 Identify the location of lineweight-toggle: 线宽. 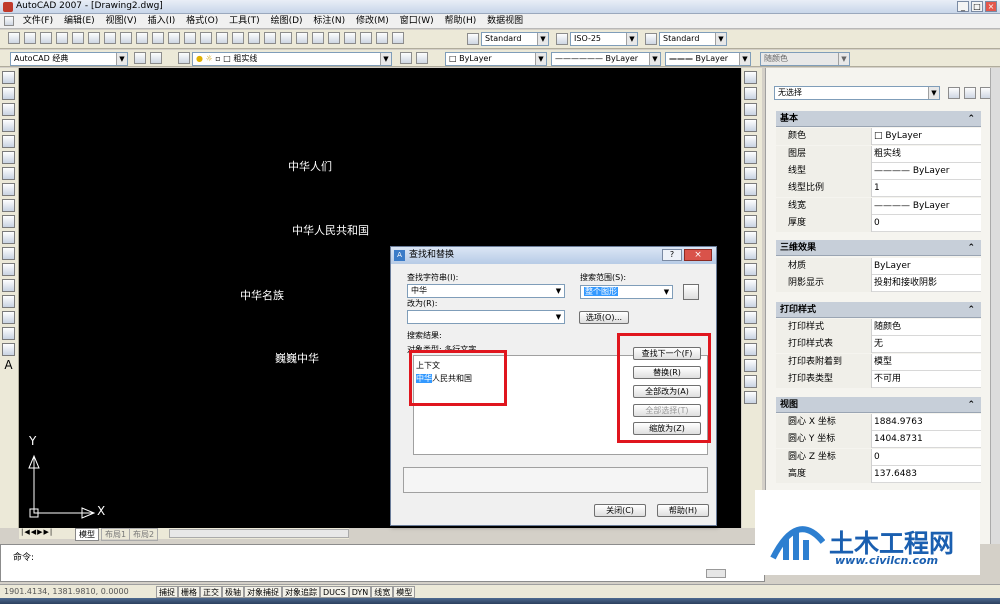
(382, 592).